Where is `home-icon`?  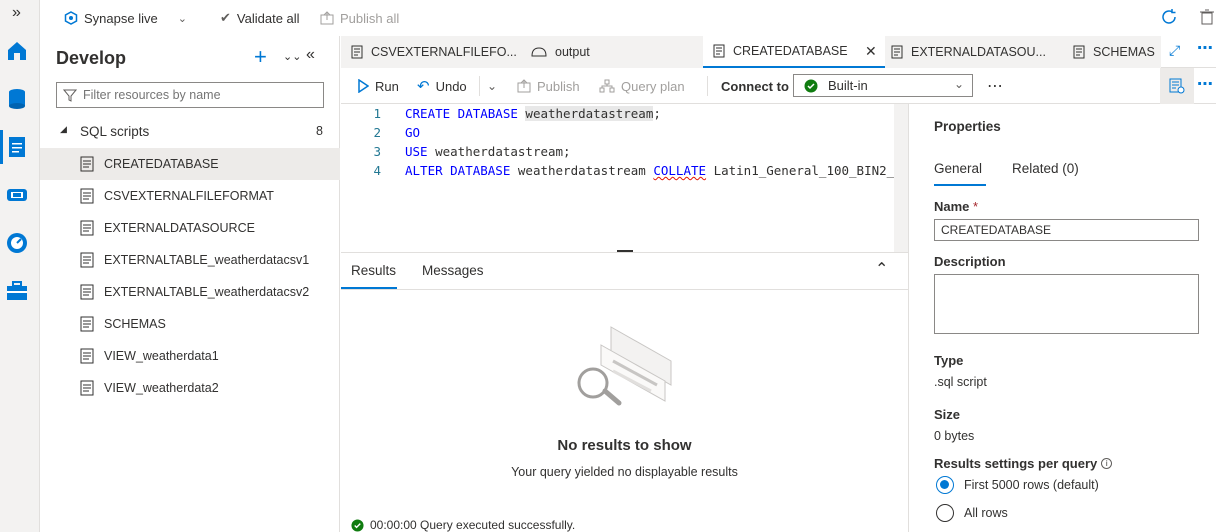 home-icon is located at coordinates (17, 51).